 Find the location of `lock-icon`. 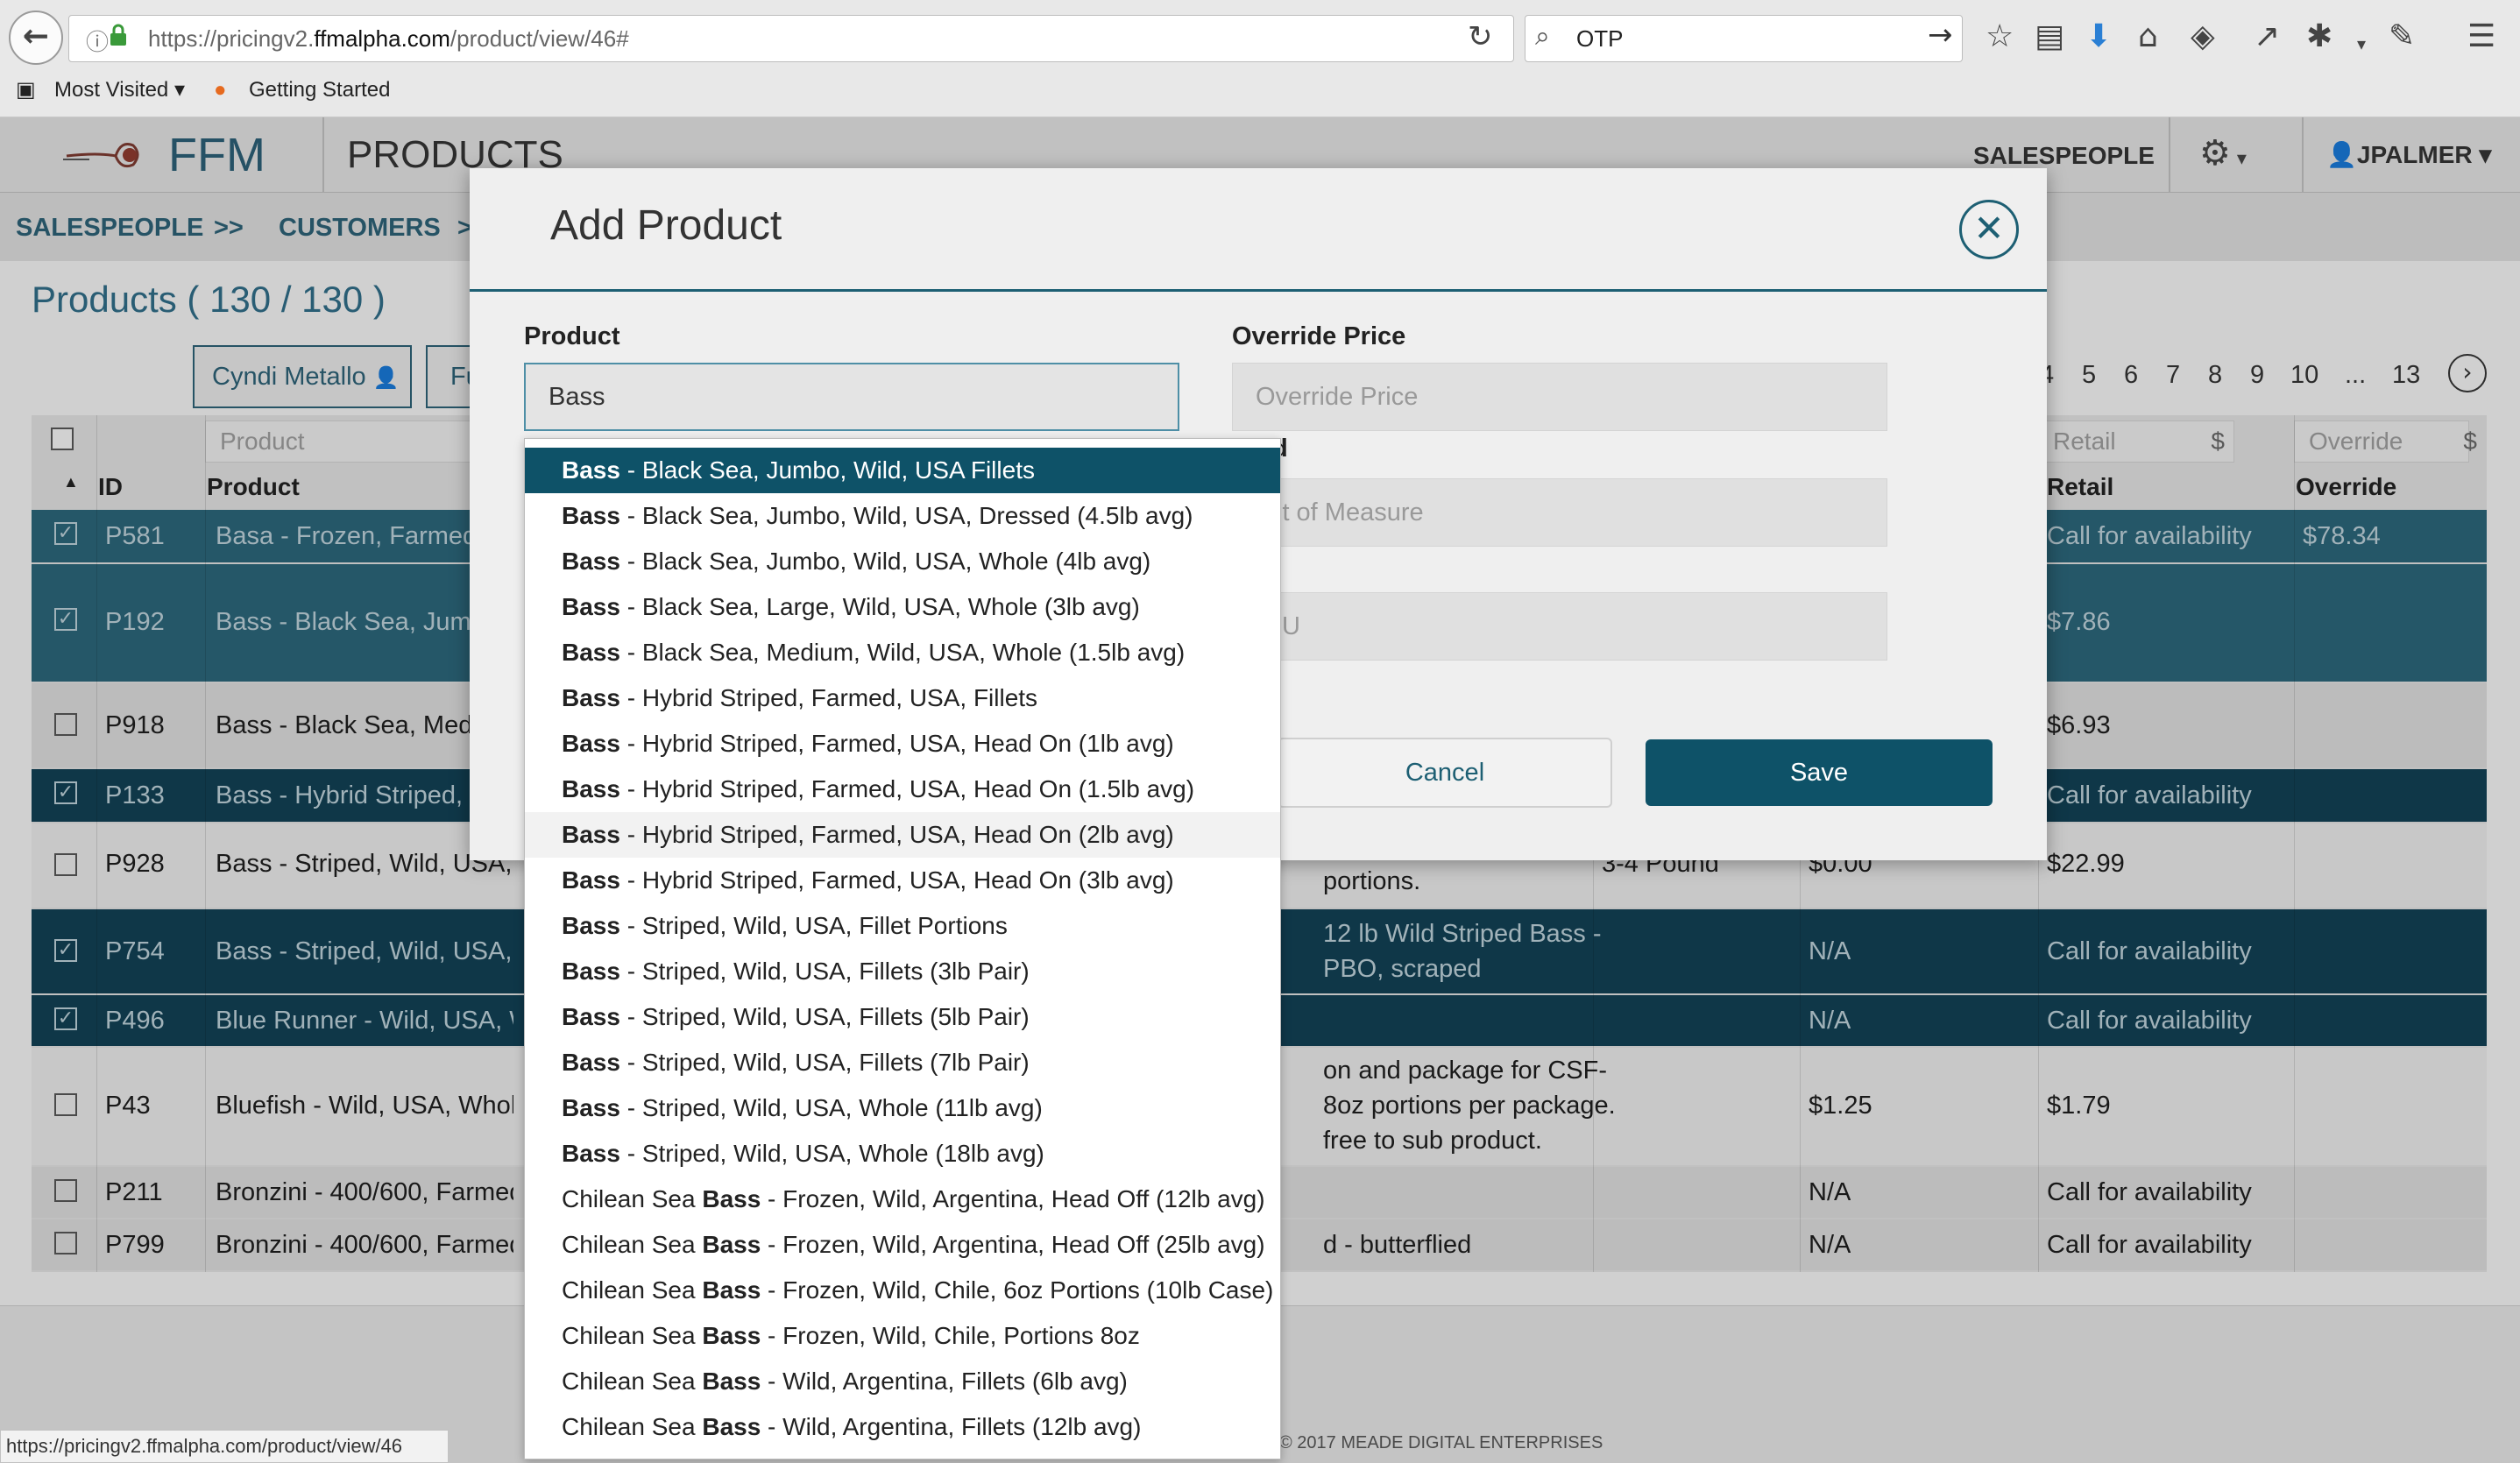

lock-icon is located at coordinates (118, 35).